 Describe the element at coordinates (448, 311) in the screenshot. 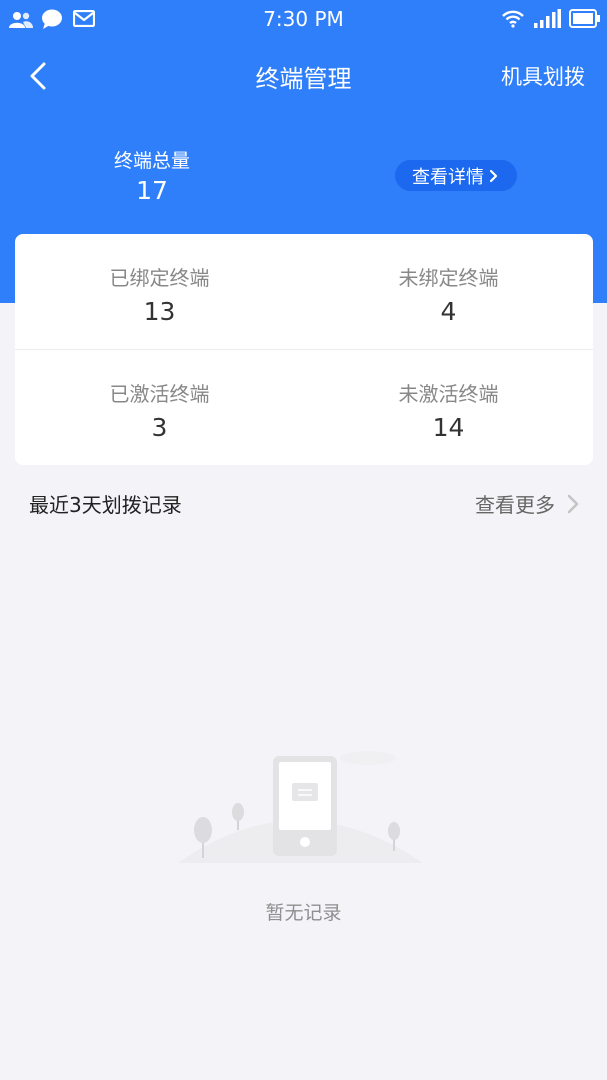

I see `stat-value: 4` at that location.